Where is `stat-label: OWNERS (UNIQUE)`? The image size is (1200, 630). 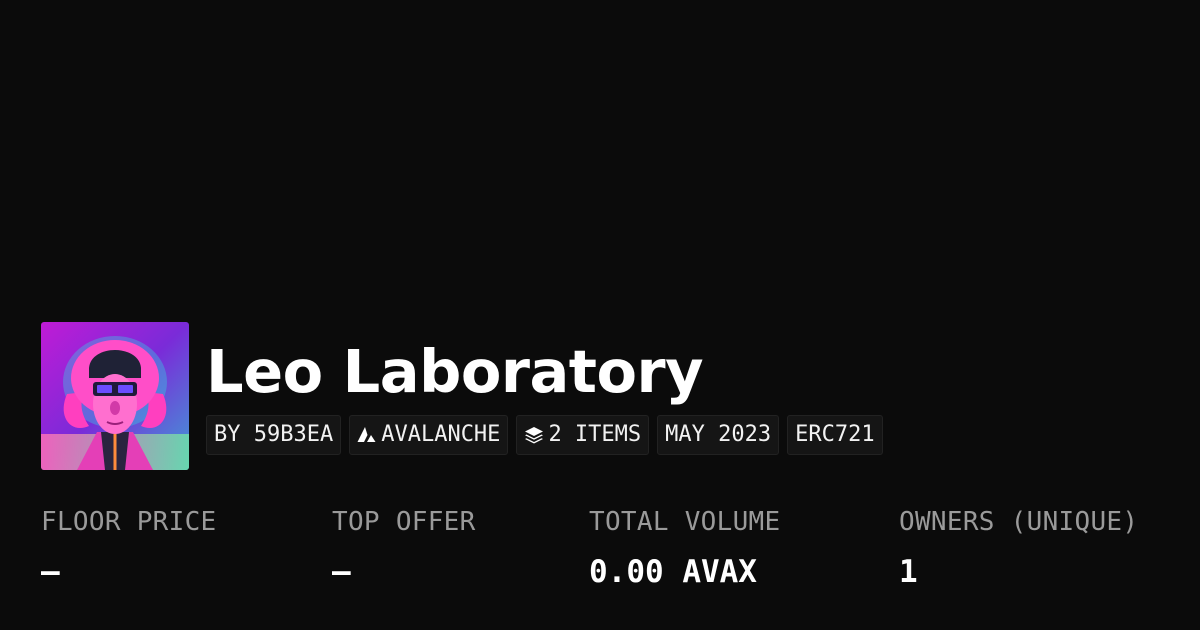
stat-label: OWNERS (UNIQUE) is located at coordinates (1019, 522).